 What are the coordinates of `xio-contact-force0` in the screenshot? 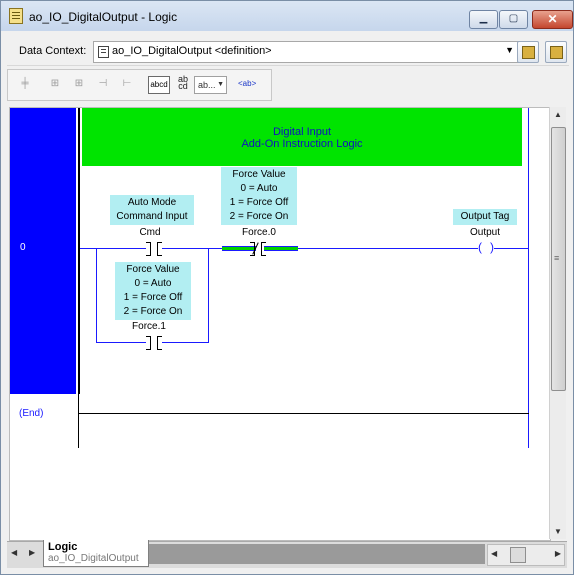 It's located at (258, 249).